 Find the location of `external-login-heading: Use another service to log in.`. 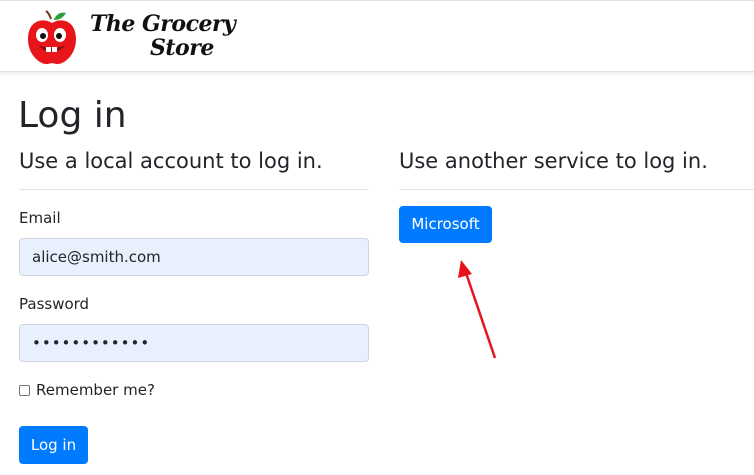

external-login-heading: Use another service to log in. is located at coordinates (553, 161).